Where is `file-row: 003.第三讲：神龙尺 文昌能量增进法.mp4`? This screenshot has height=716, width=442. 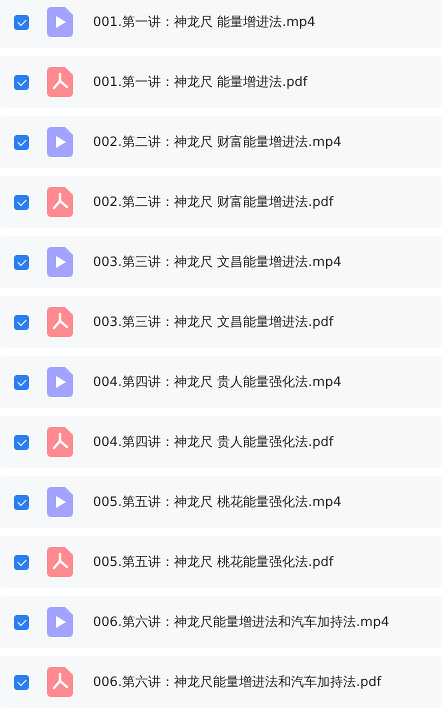 file-row: 003.第三讲：神龙尺 文昌能量增进法.mp4 is located at coordinates (221, 262).